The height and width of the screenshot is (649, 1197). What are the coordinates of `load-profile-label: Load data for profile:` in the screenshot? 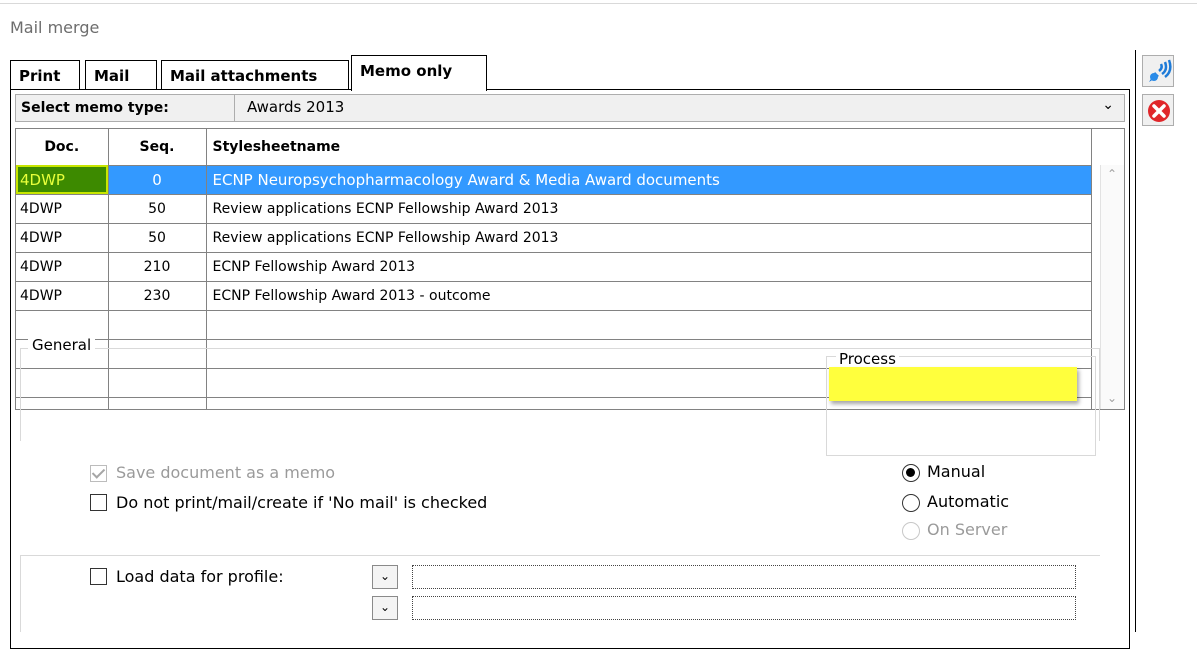 It's located at (200, 576).